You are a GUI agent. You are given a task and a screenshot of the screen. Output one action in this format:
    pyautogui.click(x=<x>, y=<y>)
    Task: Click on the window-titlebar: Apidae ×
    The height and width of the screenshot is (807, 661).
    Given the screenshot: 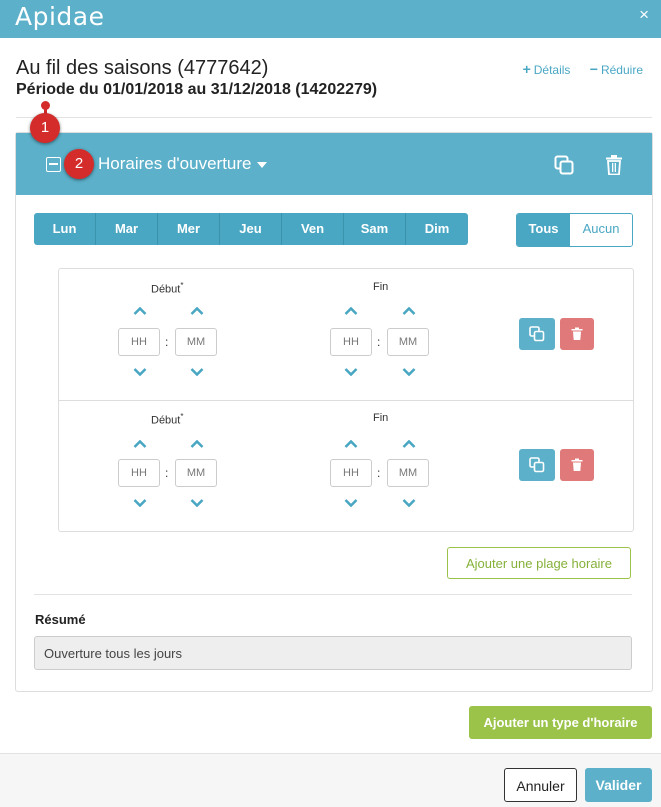 What is the action you would take?
    pyautogui.click(x=330, y=19)
    